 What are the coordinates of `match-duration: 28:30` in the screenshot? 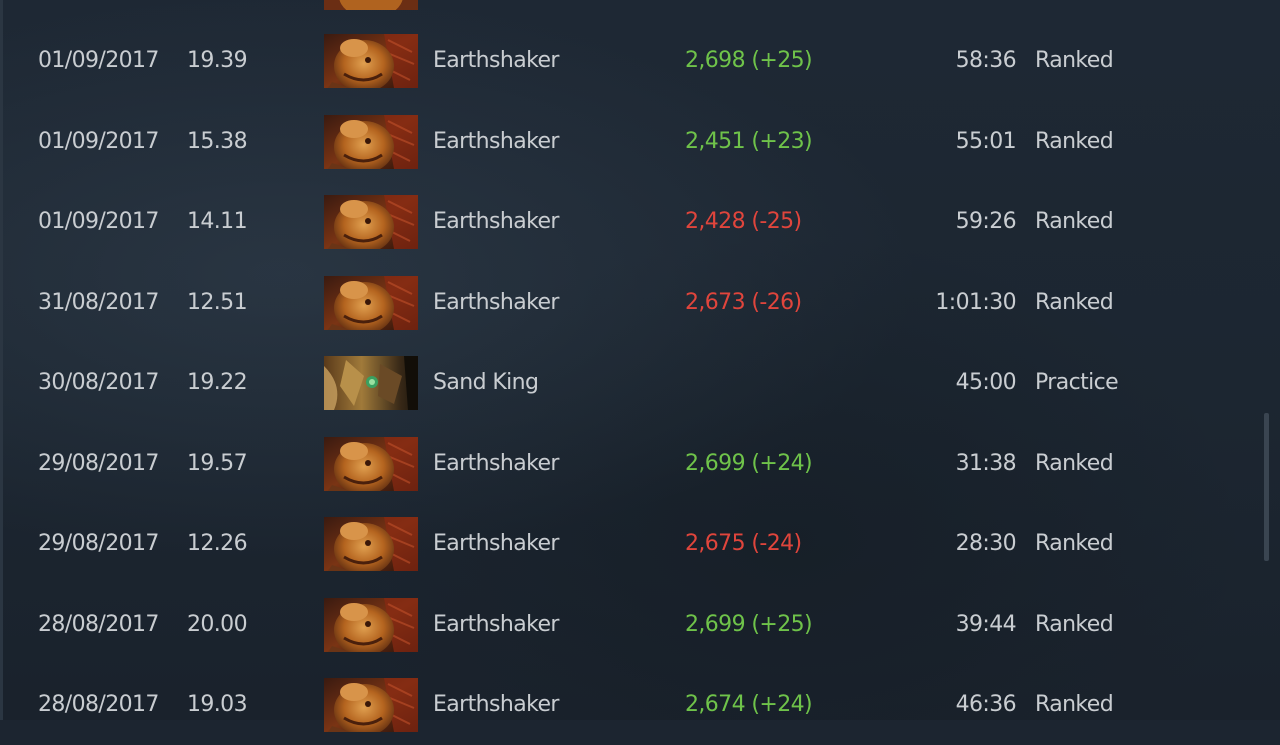 It's located at (986, 543).